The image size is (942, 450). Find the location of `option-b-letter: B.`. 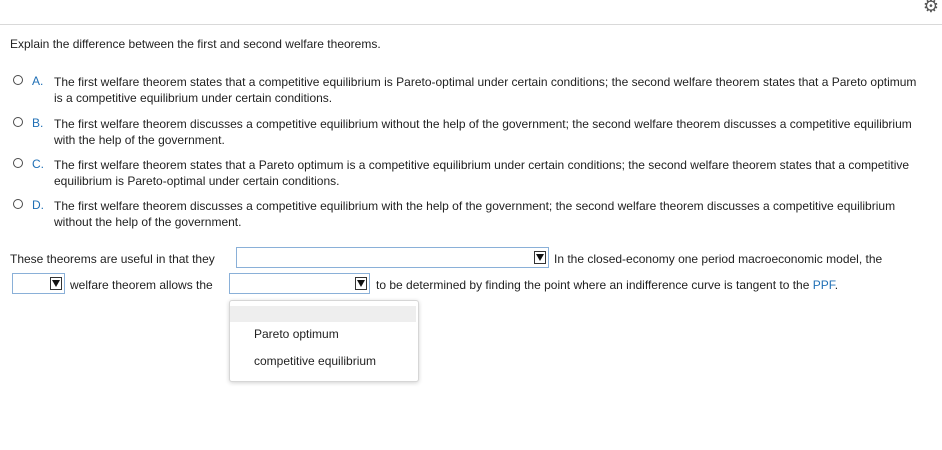

option-b-letter: B. is located at coordinates (38, 123).